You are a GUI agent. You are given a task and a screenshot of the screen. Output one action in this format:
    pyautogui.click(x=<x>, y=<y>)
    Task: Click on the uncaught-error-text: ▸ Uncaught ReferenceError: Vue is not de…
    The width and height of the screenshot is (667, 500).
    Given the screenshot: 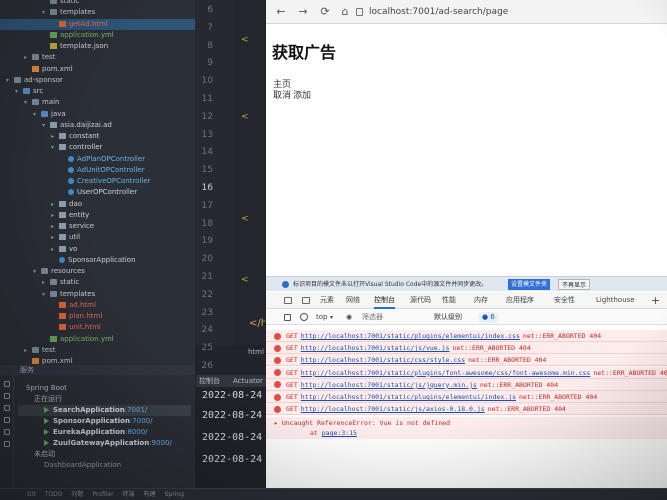 What is the action you would take?
    pyautogui.click(x=362, y=423)
    